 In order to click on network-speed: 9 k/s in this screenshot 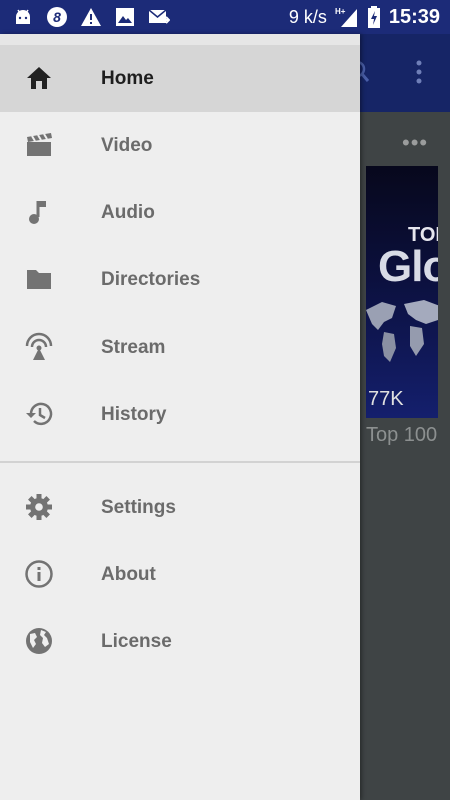, I will do `click(307, 16)`.